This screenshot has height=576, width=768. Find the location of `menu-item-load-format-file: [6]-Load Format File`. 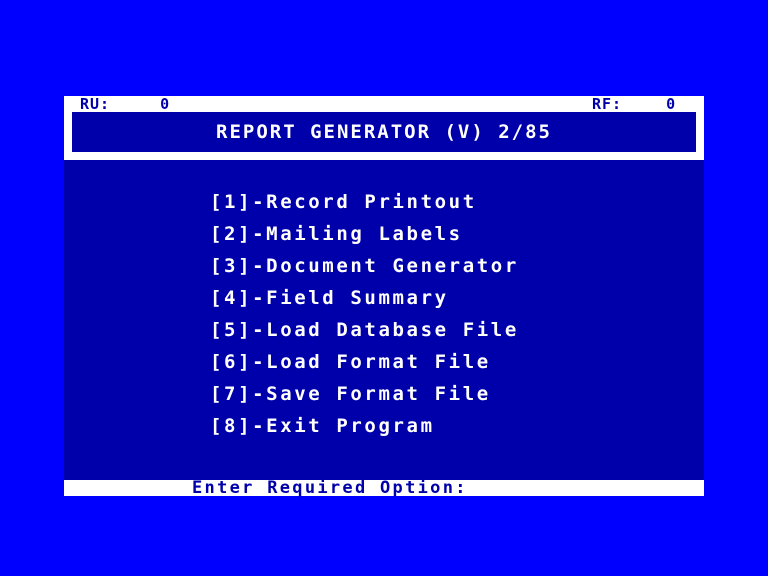

menu-item-load-format-file: [6]-Load Format File is located at coordinates (364, 362).